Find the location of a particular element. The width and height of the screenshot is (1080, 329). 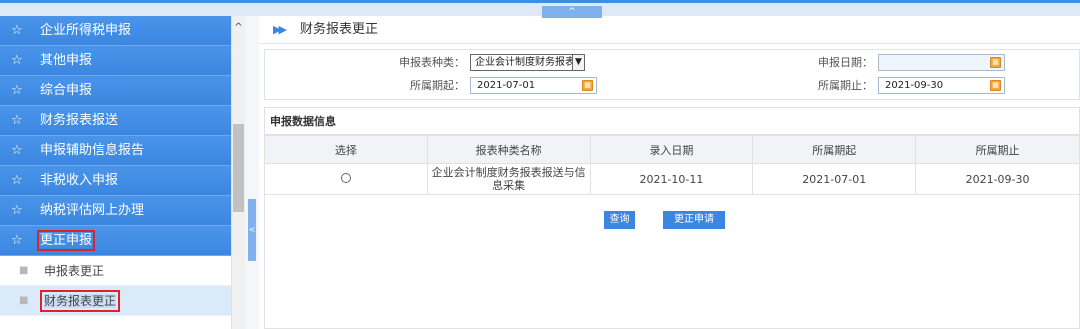

sidebar-item-label: 财务报表报送 is located at coordinates (79, 120).